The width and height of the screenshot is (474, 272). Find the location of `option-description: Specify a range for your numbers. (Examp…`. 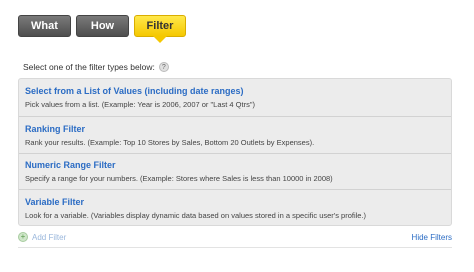

option-description: Specify a range for your numbers. (Examp… is located at coordinates (179, 178).